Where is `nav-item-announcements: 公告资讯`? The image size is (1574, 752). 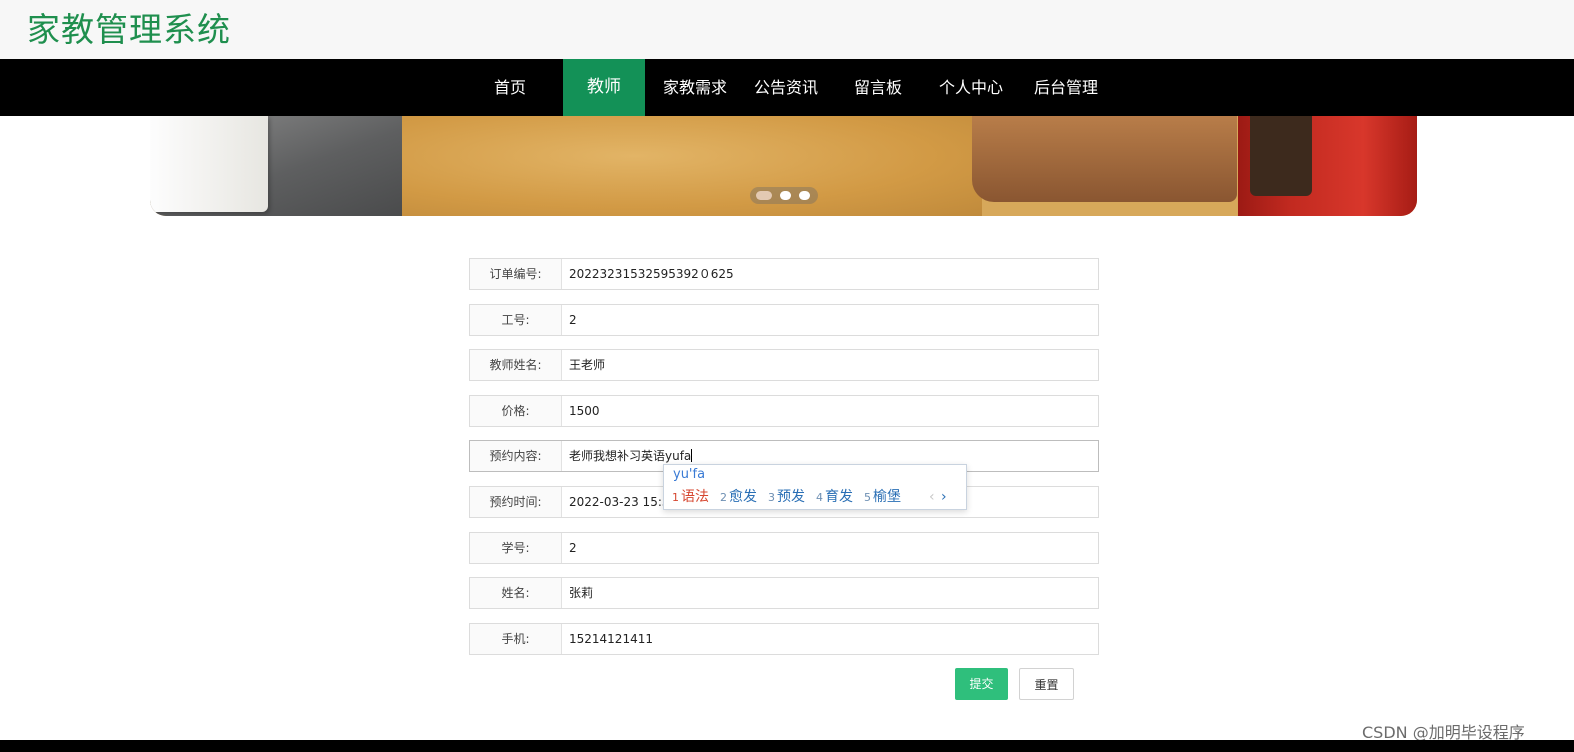
nav-item-announcements: 公告资讯 is located at coordinates (786, 87).